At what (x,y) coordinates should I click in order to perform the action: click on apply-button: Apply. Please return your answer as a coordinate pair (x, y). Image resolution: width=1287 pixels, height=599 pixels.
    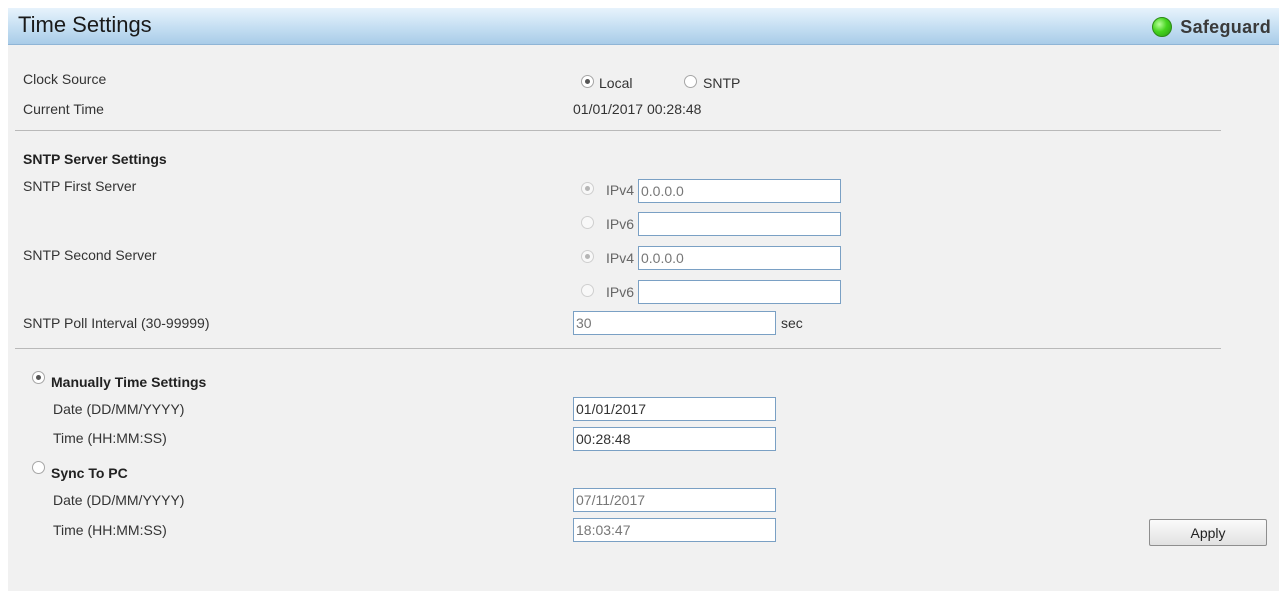
    Looking at the image, I should click on (1208, 532).